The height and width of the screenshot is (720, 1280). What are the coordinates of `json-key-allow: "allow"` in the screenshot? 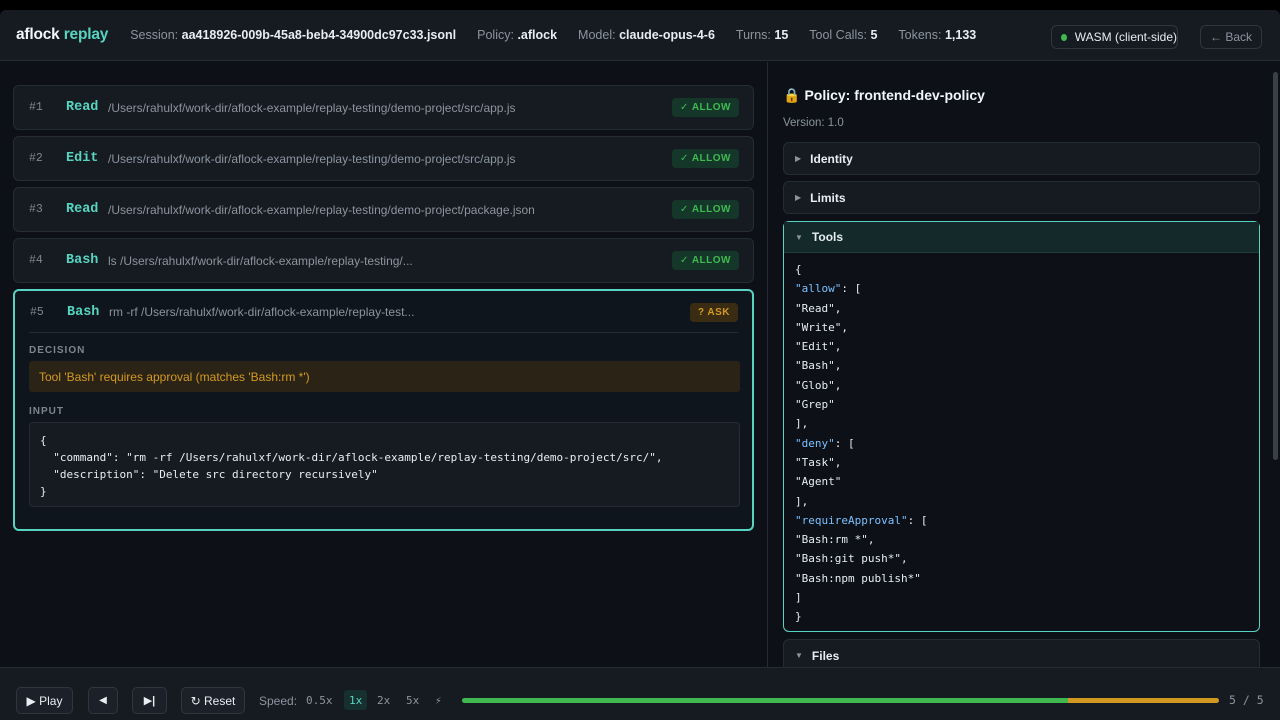 It's located at (818, 289).